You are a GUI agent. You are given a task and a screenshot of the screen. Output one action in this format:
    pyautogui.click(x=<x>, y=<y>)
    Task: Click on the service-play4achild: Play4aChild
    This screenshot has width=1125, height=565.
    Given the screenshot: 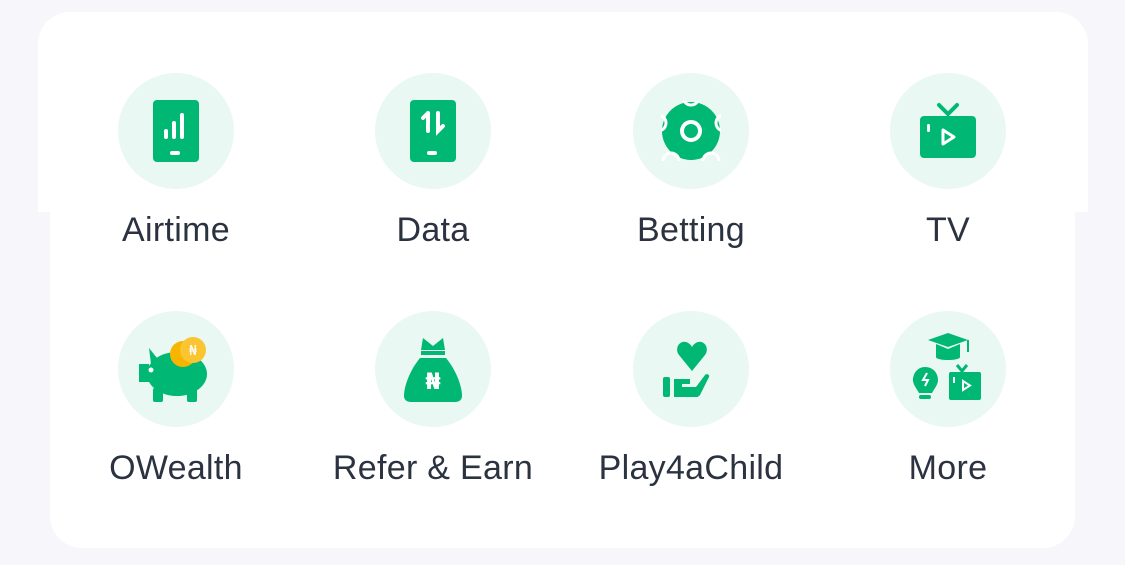 What is the action you would take?
    pyautogui.click(x=691, y=399)
    